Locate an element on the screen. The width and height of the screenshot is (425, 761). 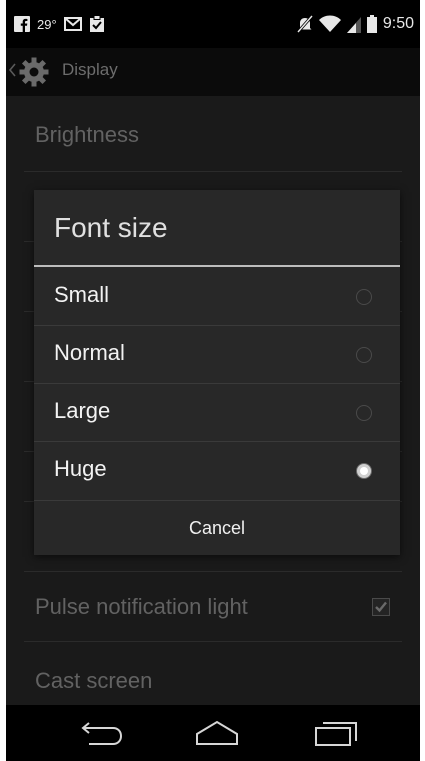
font-size-option-normal: Normal is located at coordinates (217, 355).